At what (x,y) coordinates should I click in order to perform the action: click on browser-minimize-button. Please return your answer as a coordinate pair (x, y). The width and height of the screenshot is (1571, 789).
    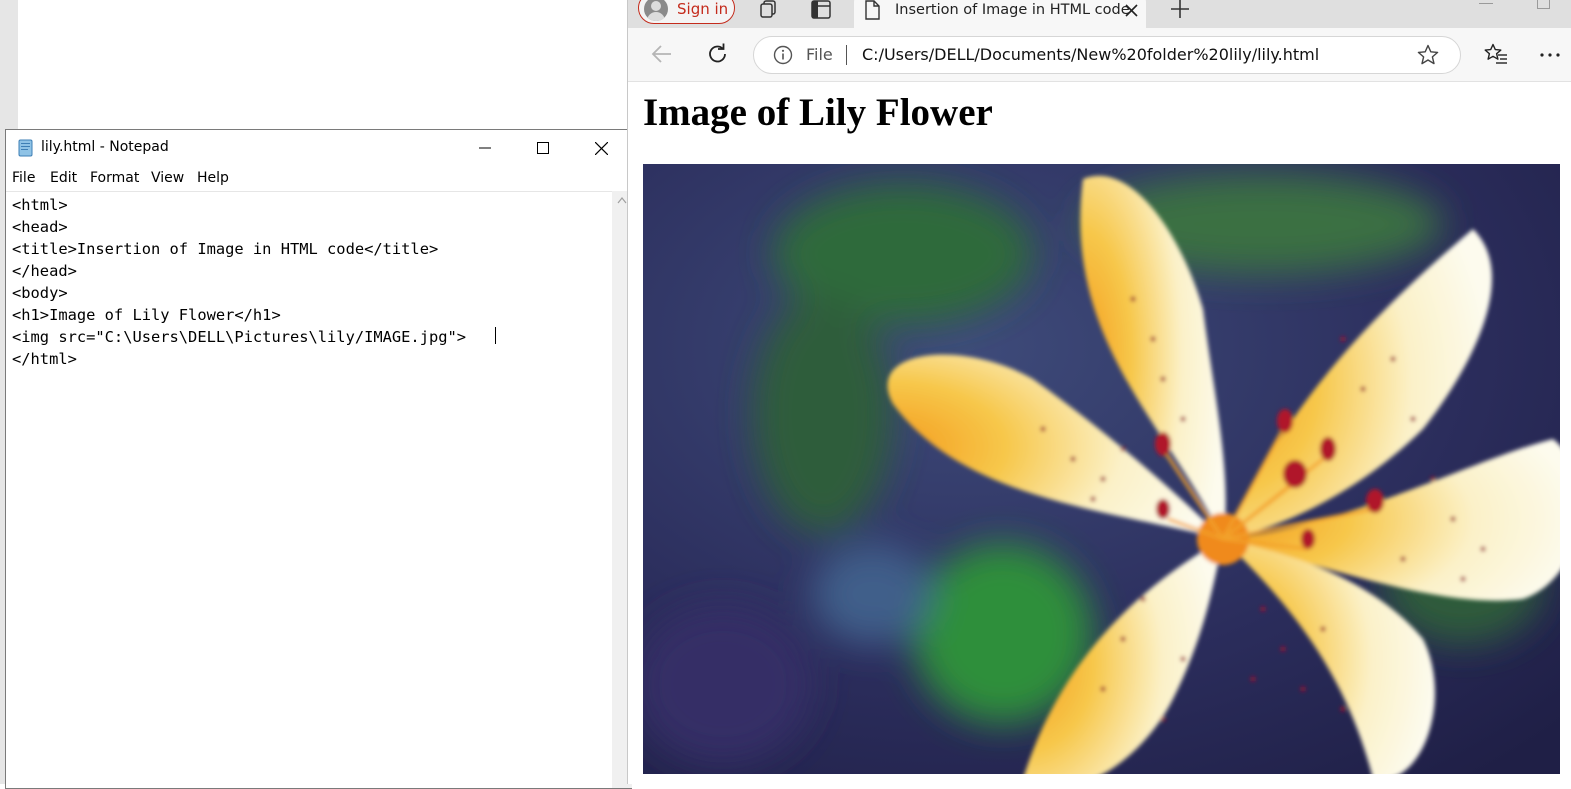
    Looking at the image, I should click on (1486, 3).